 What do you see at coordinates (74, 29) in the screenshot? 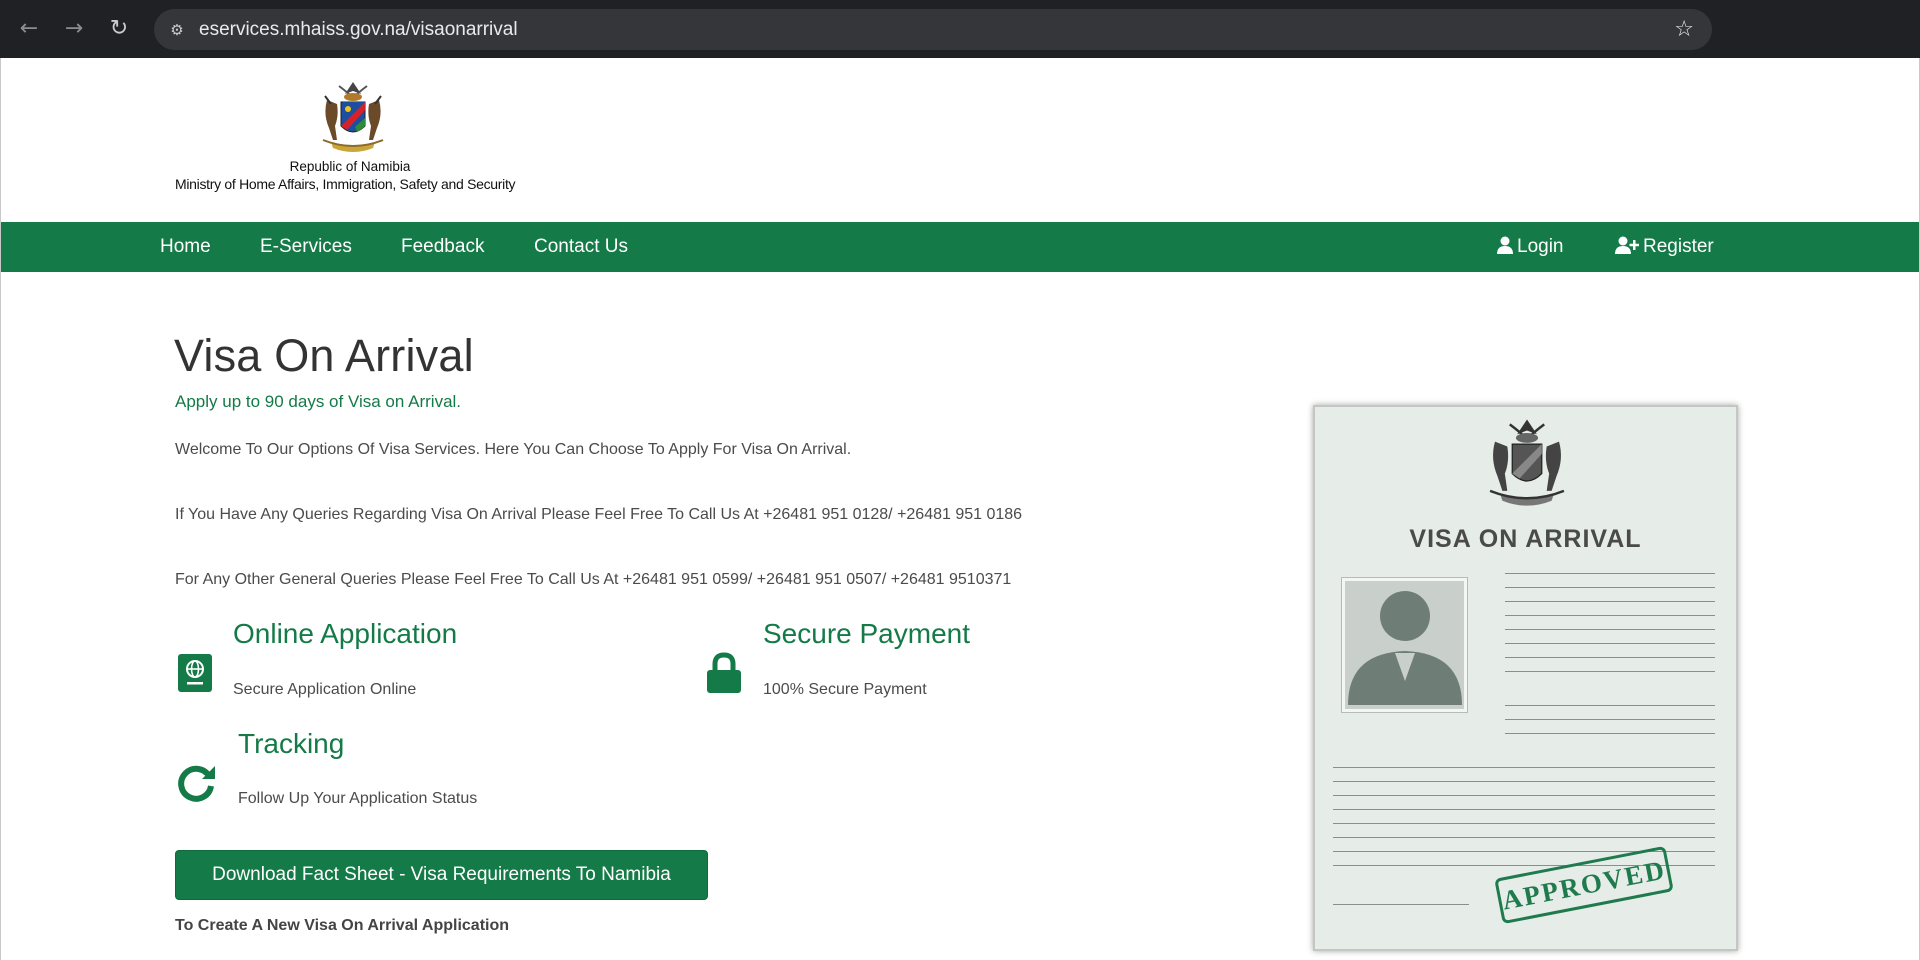
I see `forward-arrow-icon: →` at bounding box center [74, 29].